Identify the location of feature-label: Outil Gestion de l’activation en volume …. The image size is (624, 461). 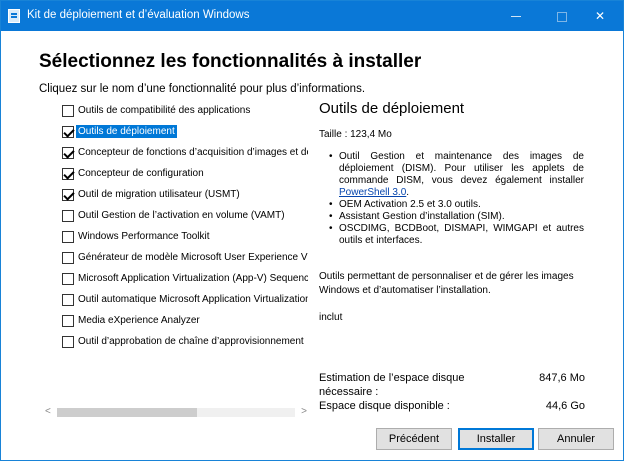
(181, 215).